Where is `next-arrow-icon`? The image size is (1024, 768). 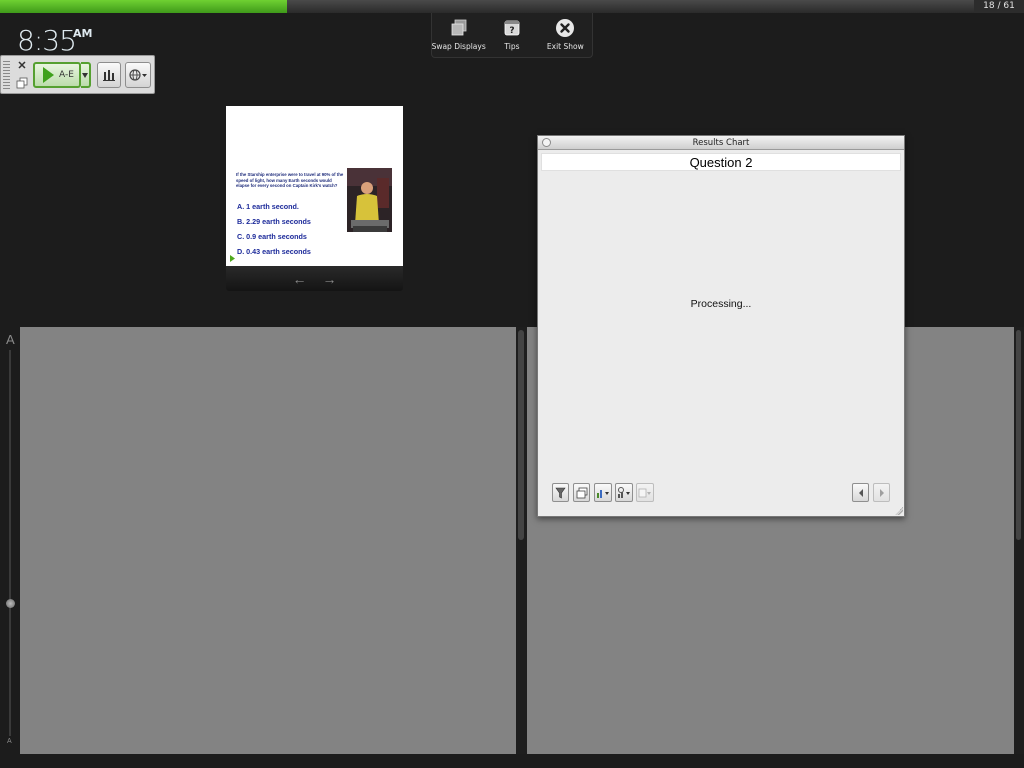
next-arrow-icon is located at coordinates (881, 492).